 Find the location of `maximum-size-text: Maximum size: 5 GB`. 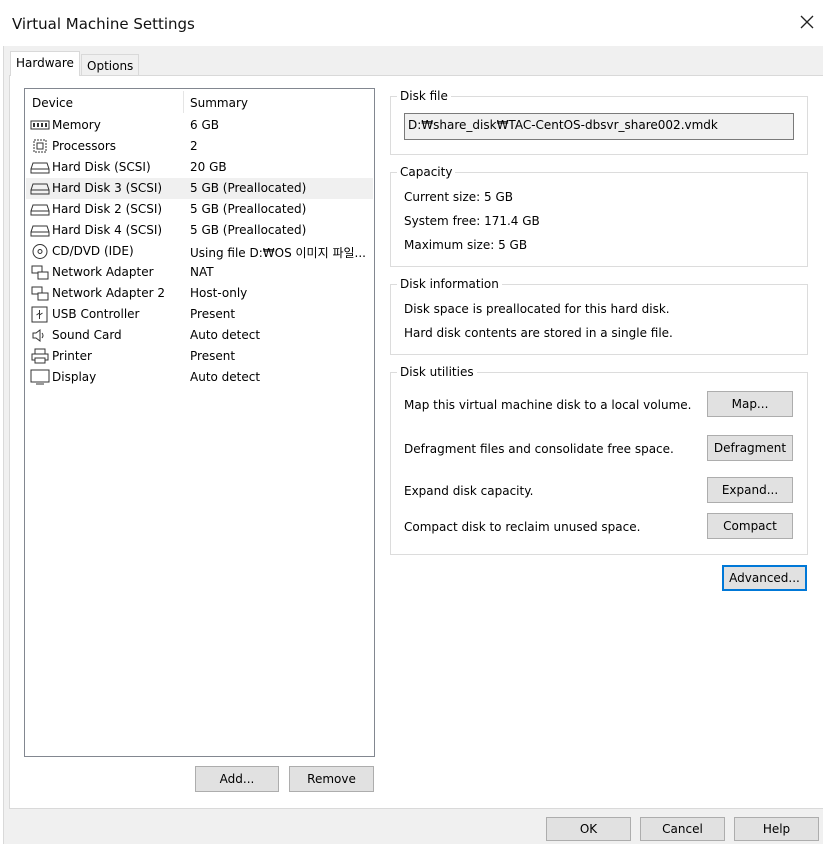

maximum-size-text: Maximum size: 5 GB is located at coordinates (466, 245).